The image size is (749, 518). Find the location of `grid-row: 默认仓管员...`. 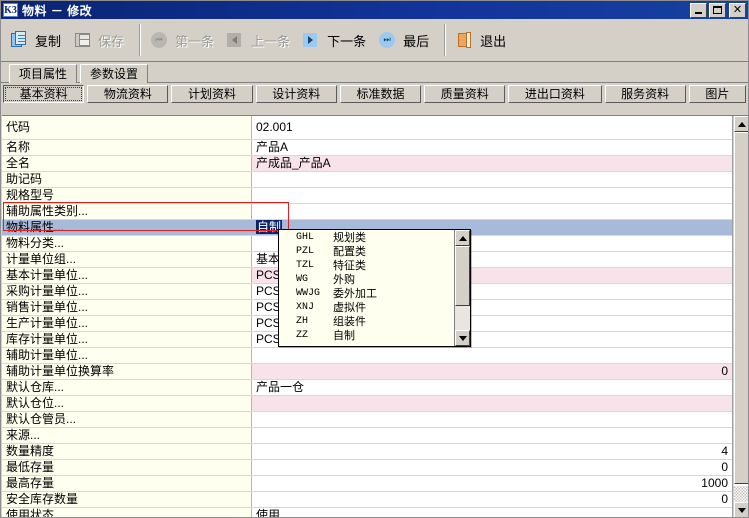

grid-row: 默认仓管员... is located at coordinates (367, 420).